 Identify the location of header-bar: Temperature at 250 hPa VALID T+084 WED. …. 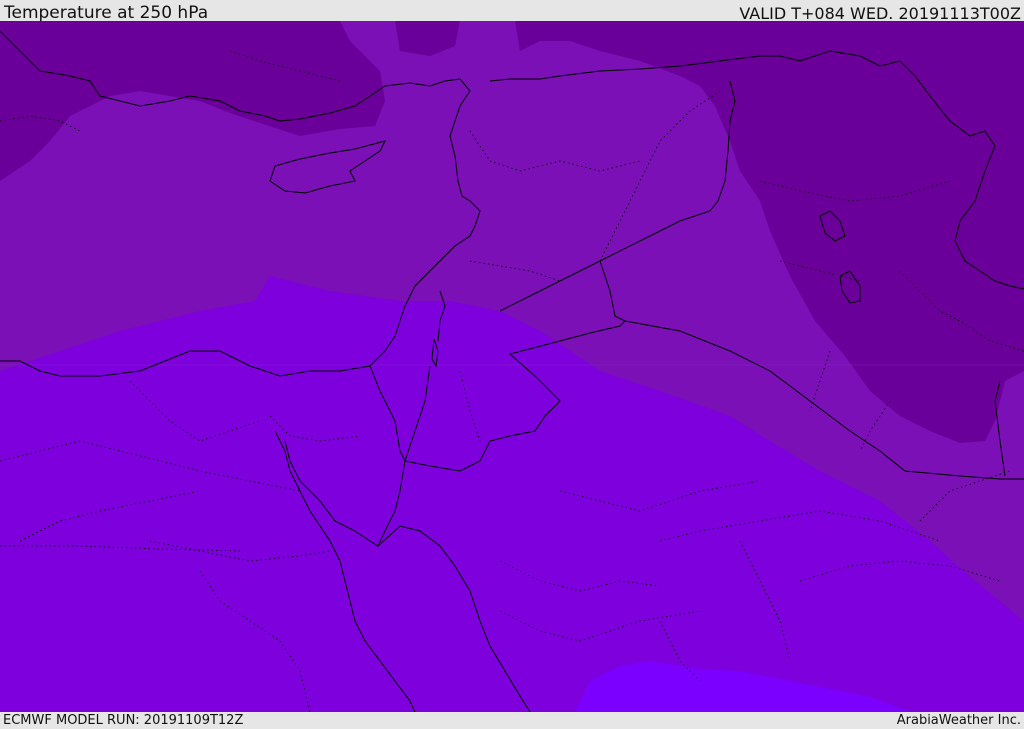
(512, 11).